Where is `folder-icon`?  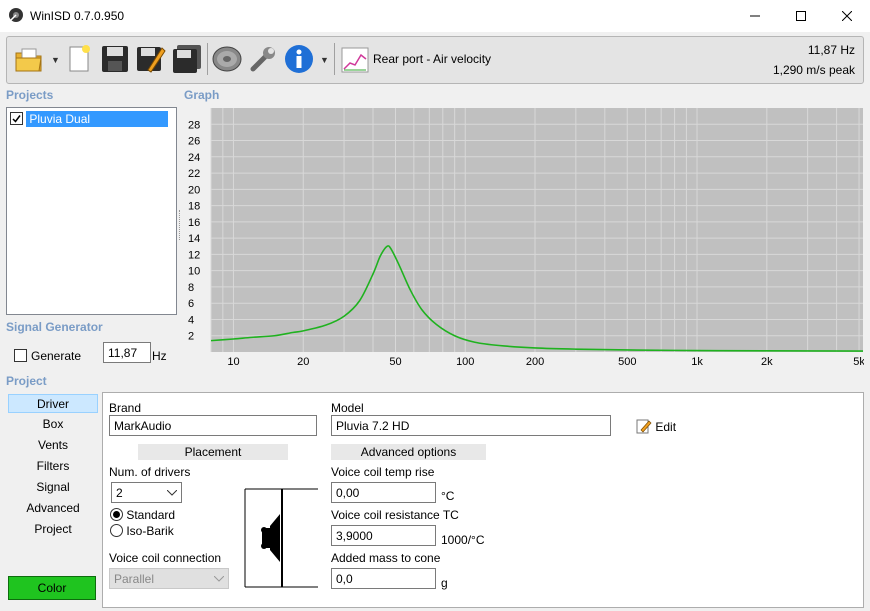 folder-icon is located at coordinates (28, 60).